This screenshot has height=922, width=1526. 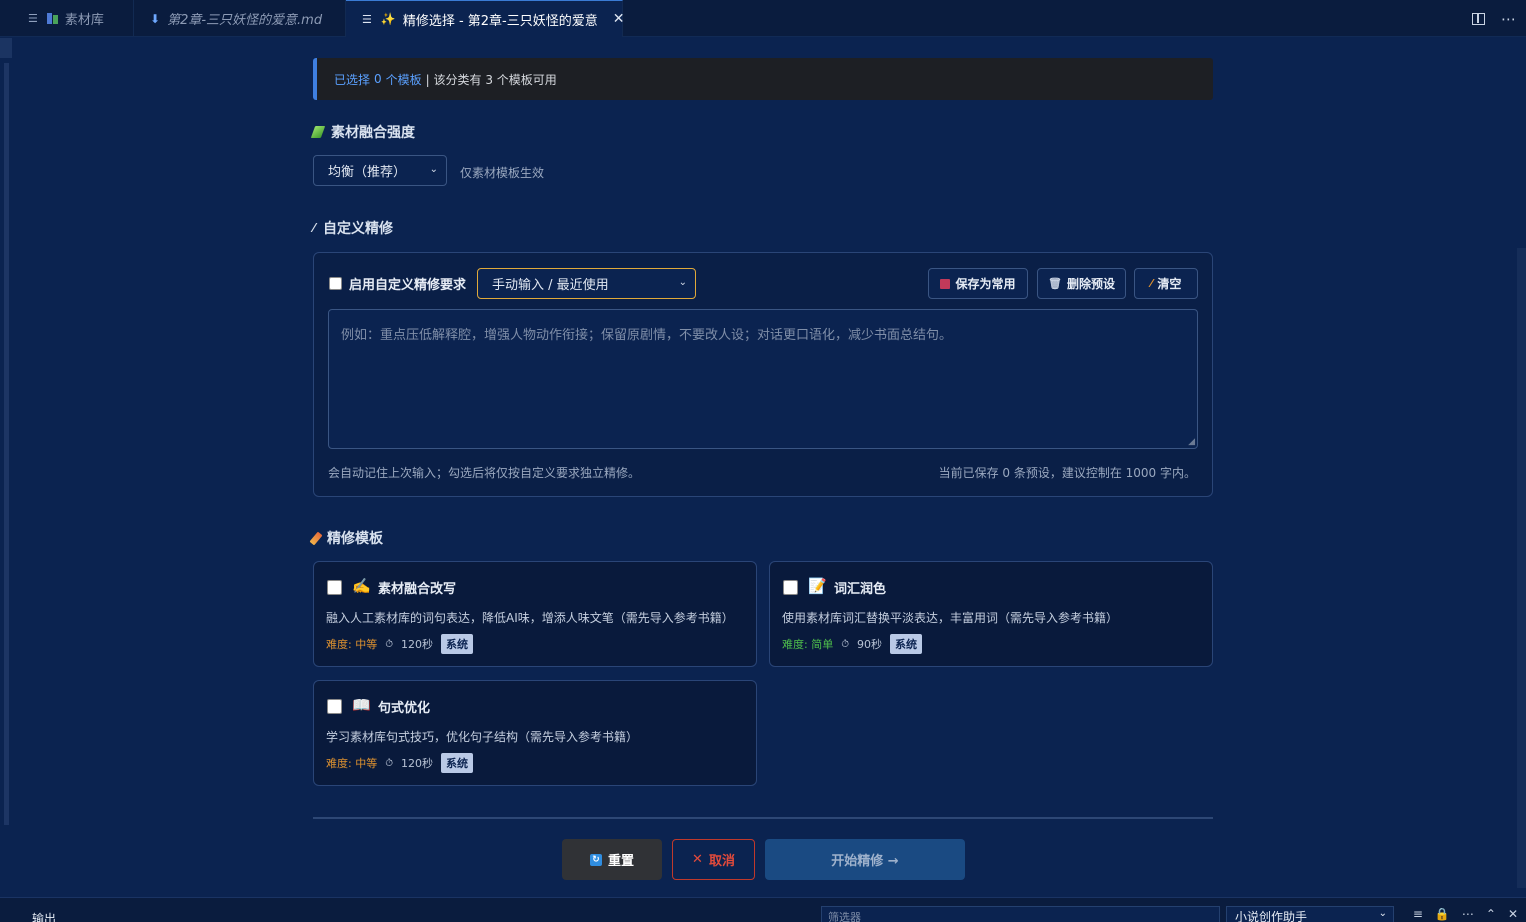 I want to click on template-name: 句式优化, so click(x=404, y=708).